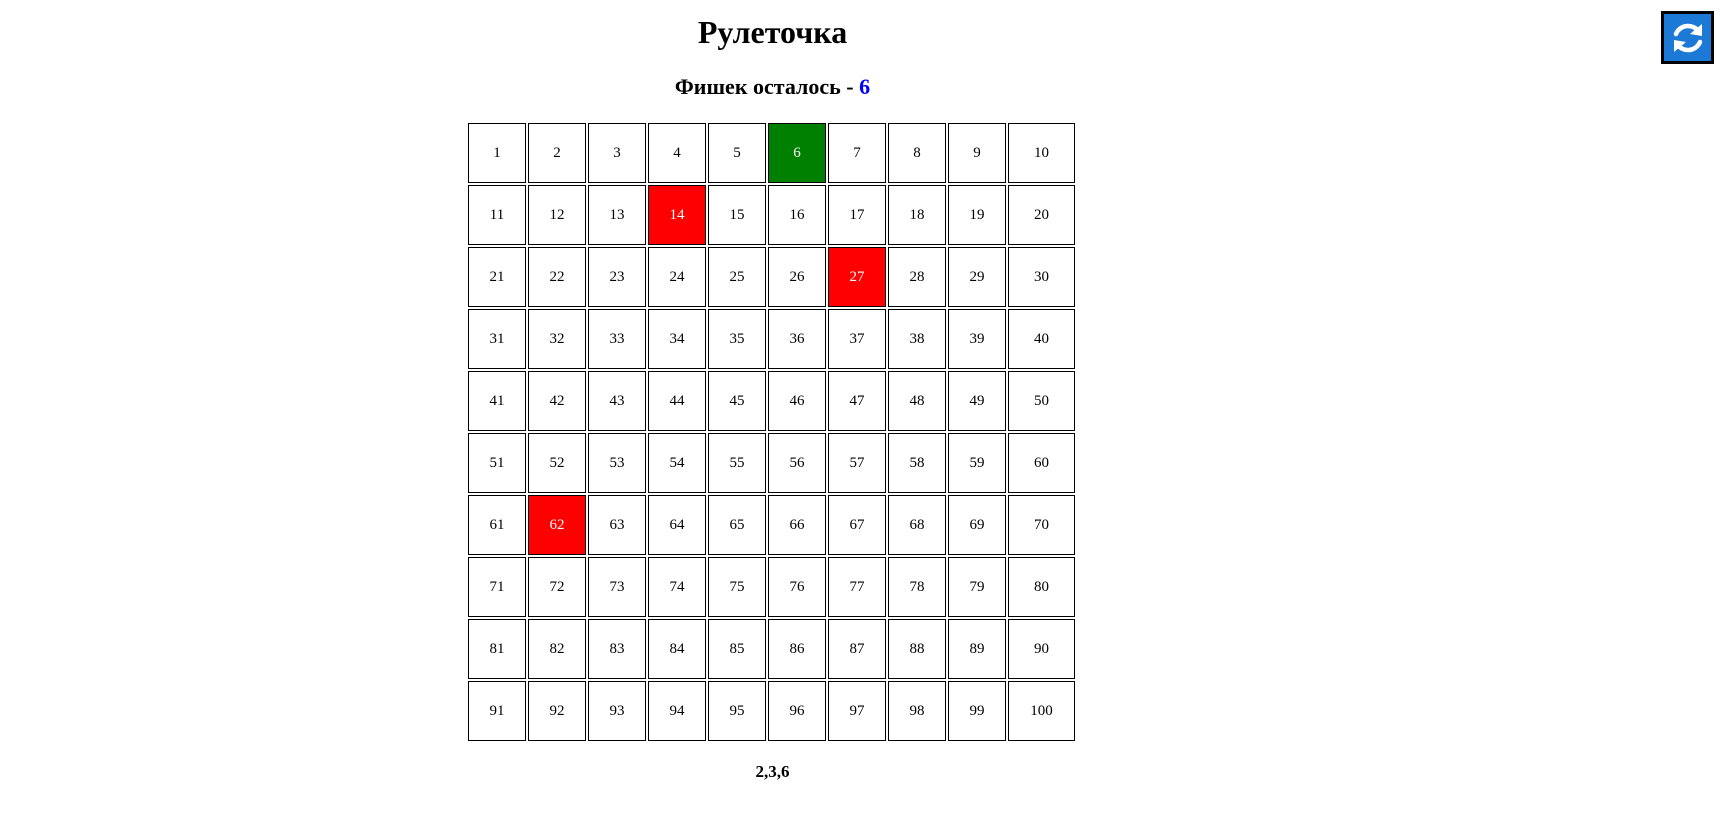  Describe the element at coordinates (1041, 525) in the screenshot. I see `number-cell-70: 70` at that location.